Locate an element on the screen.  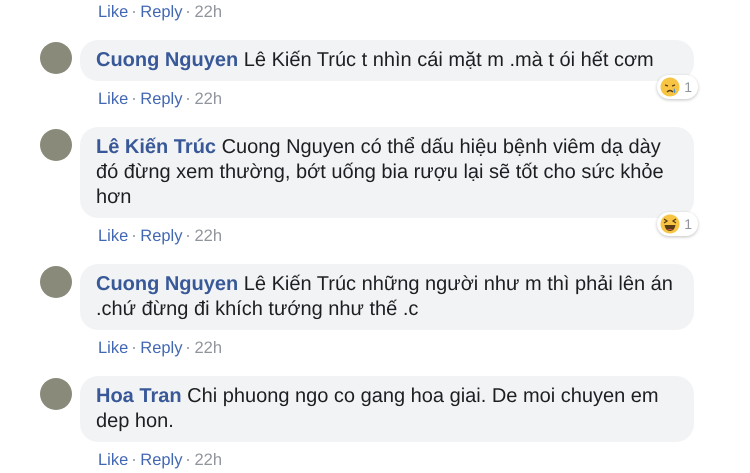
crying-face-icon is located at coordinates (670, 87).